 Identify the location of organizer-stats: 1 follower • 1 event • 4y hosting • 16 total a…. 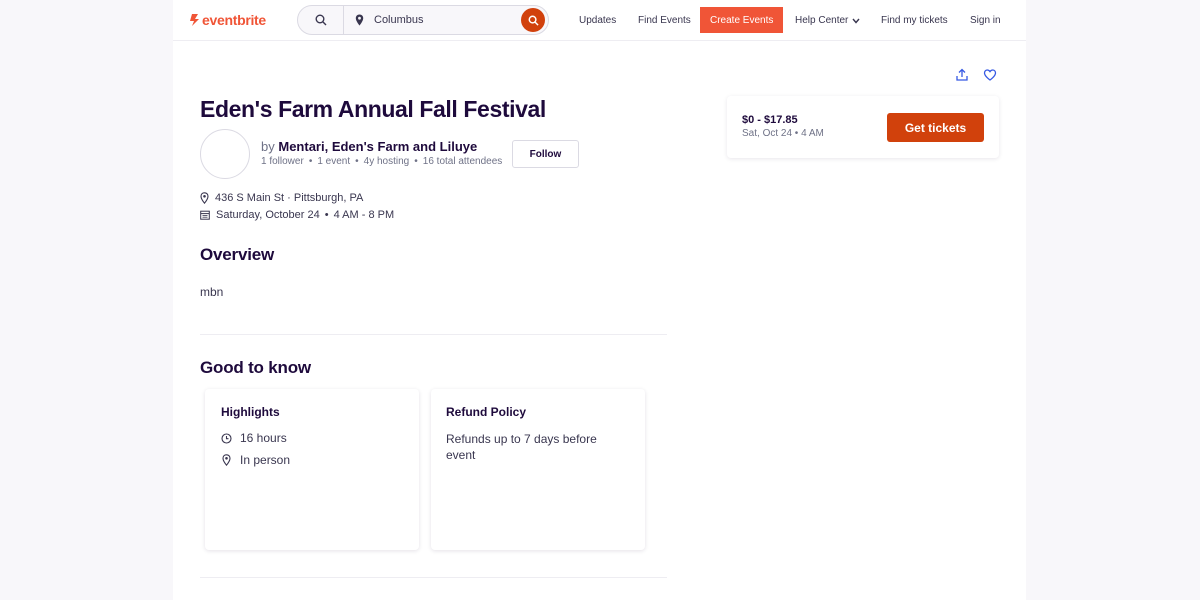
(382, 161).